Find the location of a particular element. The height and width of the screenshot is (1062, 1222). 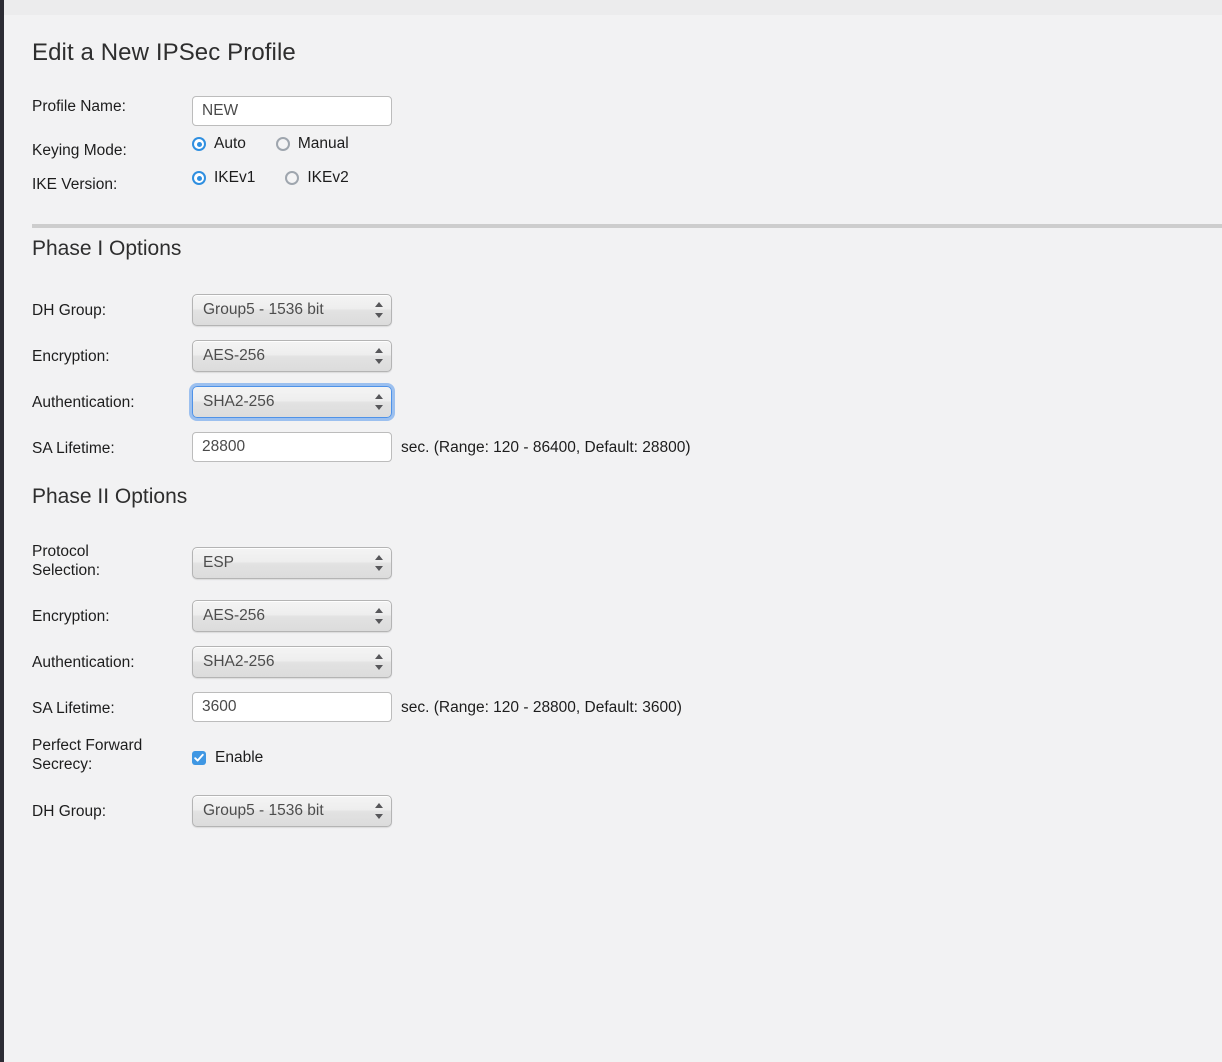

keying-mode-option-auto: Auto is located at coordinates (219, 144).